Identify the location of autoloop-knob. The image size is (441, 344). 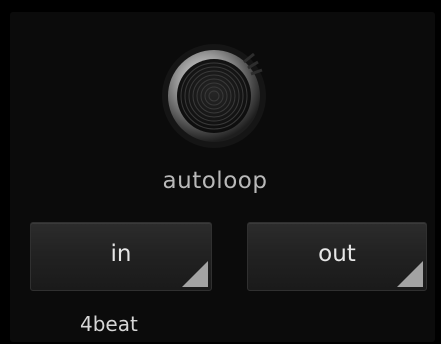
(214, 96).